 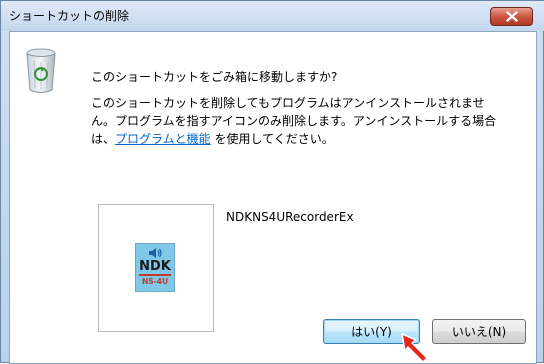 I want to click on question-text: このショートカットをごみ箱に移動しますか?, so click(x=214, y=77).